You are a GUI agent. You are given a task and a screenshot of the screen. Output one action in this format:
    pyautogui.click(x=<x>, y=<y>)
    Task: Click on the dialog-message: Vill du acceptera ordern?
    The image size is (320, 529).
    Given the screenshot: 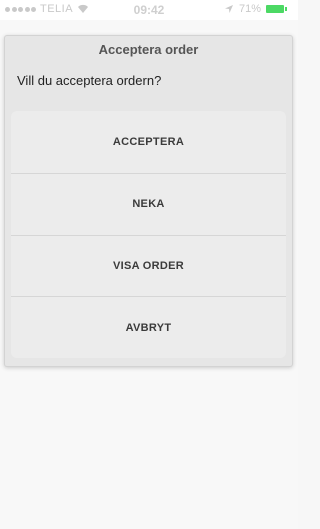 What is the action you would take?
    pyautogui.click(x=89, y=80)
    